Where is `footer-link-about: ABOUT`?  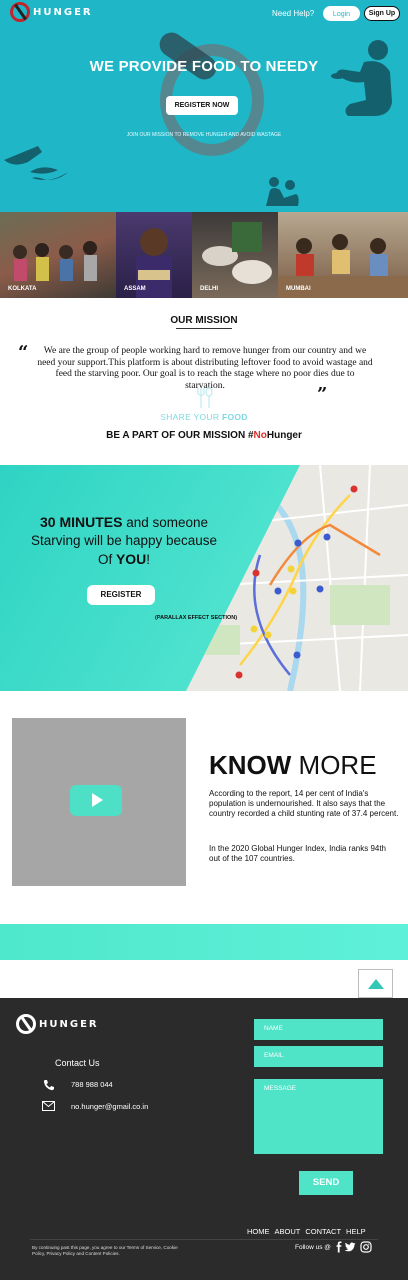
footer-link-about: ABOUT is located at coordinates (288, 1231).